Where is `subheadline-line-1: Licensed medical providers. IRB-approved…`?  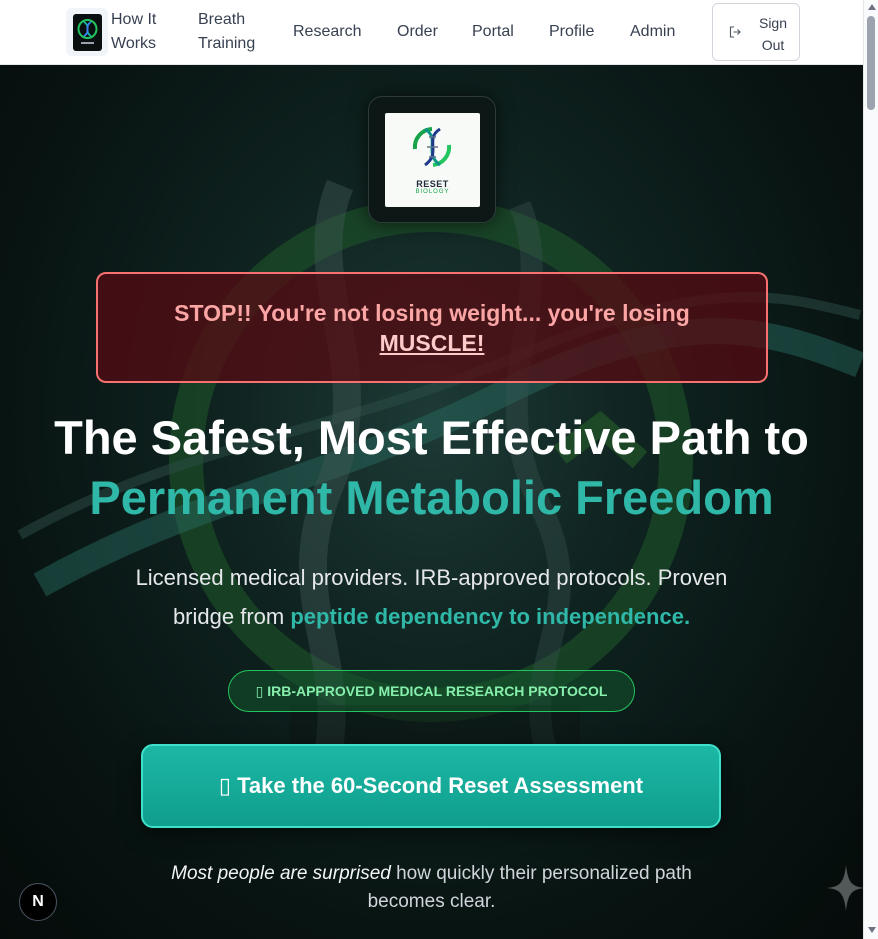 subheadline-line-1: Licensed medical providers. IRB-approved… is located at coordinates (431, 577).